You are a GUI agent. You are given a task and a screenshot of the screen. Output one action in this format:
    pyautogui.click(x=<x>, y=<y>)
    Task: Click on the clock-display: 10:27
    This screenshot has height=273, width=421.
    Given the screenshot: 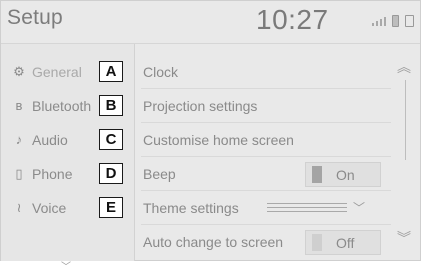 What is the action you would take?
    pyautogui.click(x=292, y=19)
    